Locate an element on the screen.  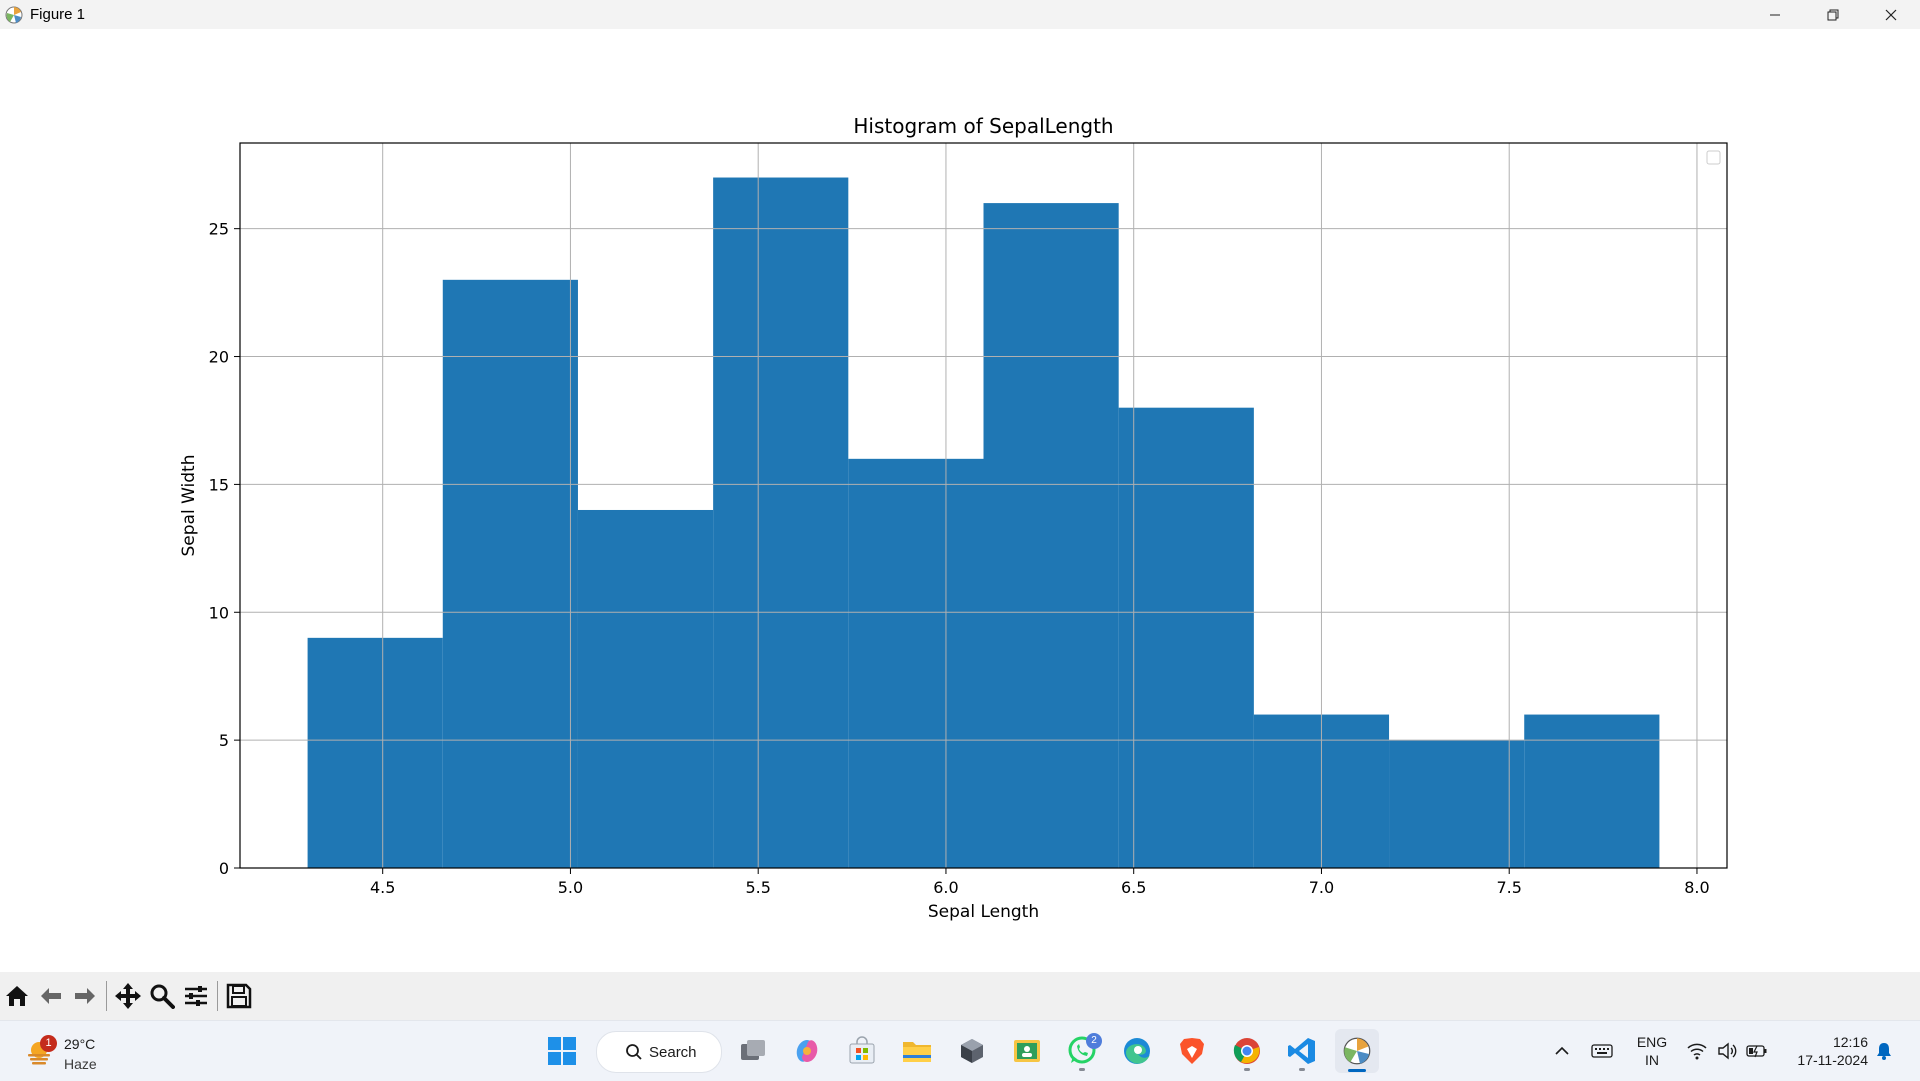
x-tick-label: 6.5 is located at coordinates (1133, 887).